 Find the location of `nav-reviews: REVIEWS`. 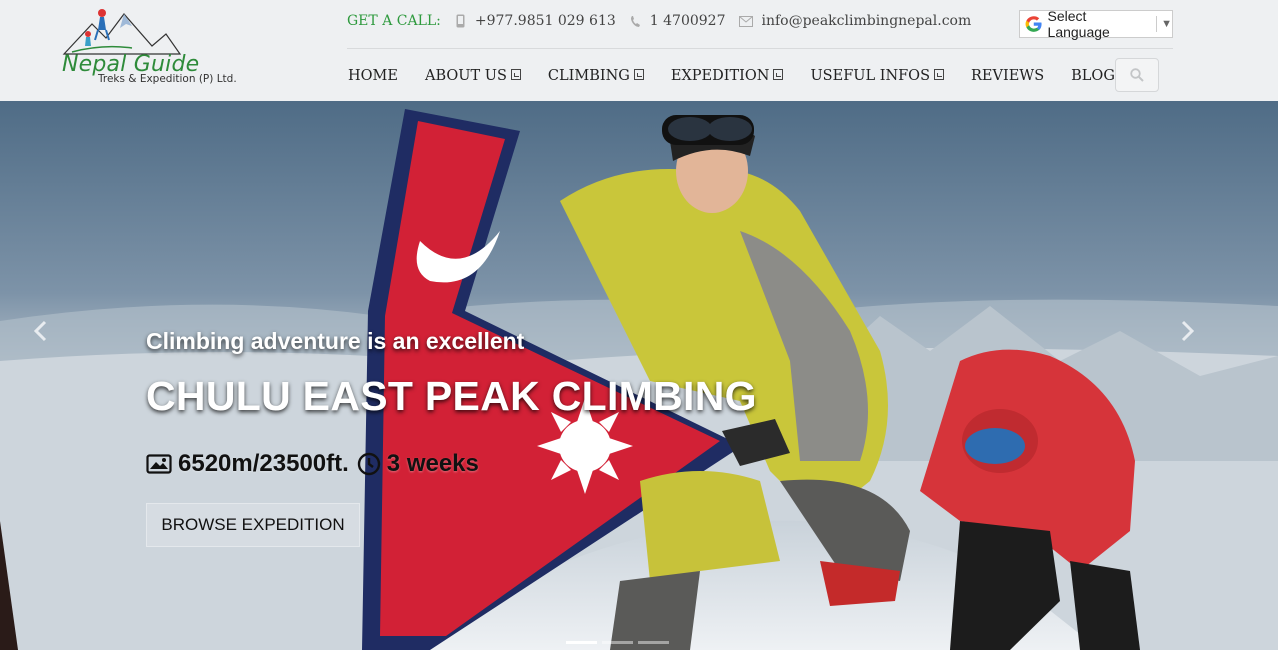

nav-reviews: REVIEWS is located at coordinates (1007, 76).